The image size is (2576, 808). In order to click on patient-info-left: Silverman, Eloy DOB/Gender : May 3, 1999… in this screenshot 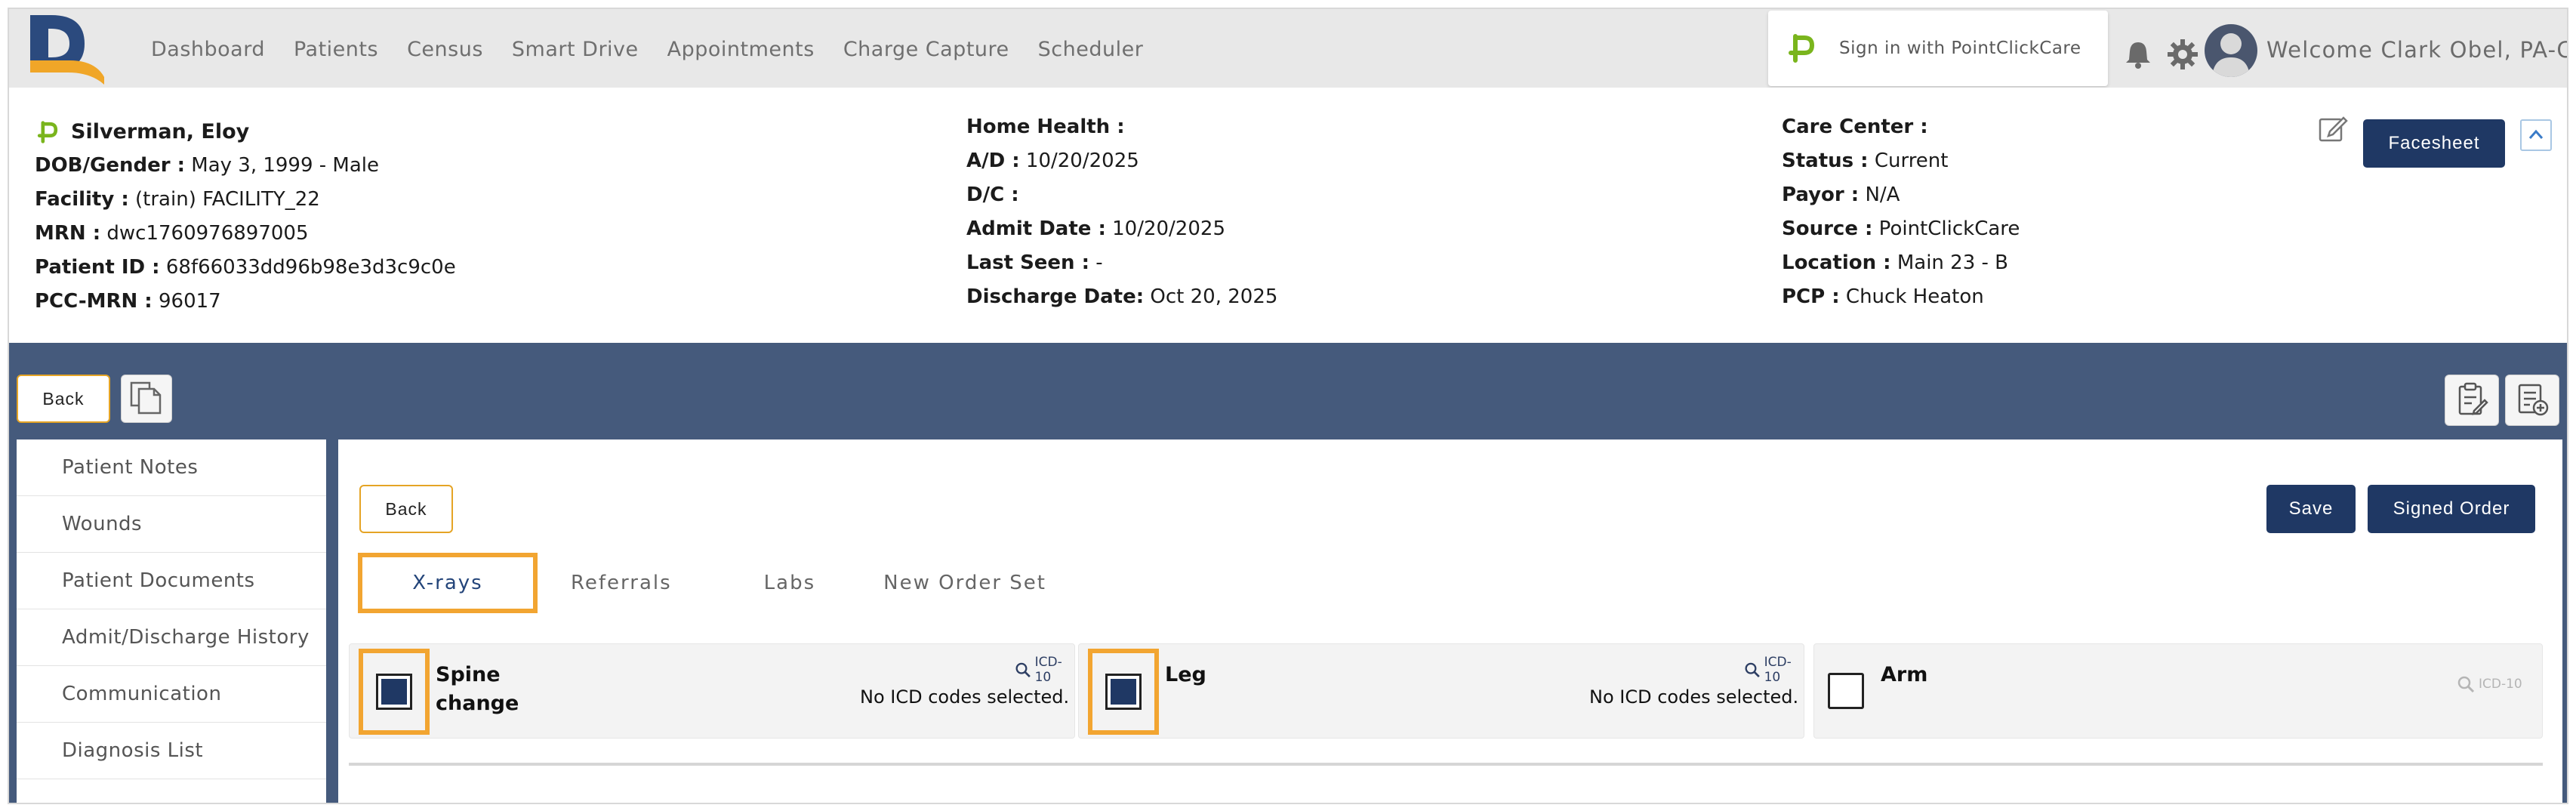, I will do `click(245, 217)`.